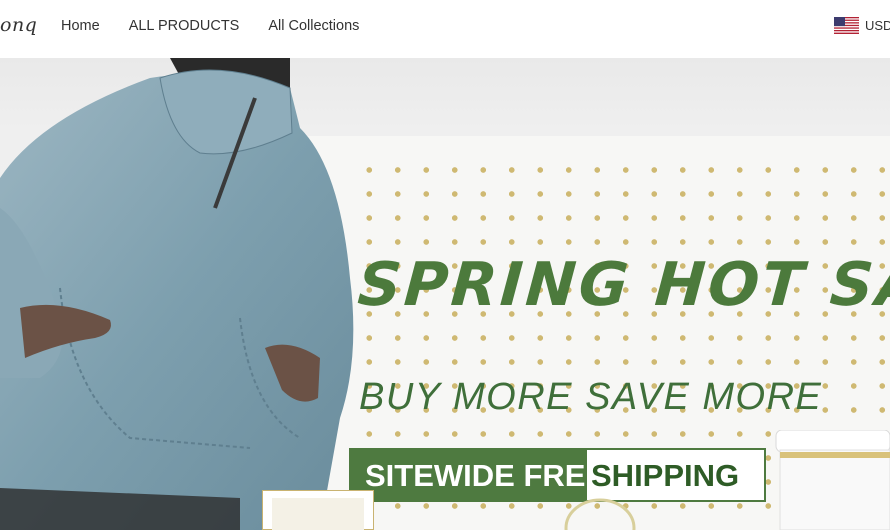 The height and width of the screenshot is (530, 890). What do you see at coordinates (184, 26) in the screenshot?
I see `nav-all-products: ALL PRODUCTS` at bounding box center [184, 26].